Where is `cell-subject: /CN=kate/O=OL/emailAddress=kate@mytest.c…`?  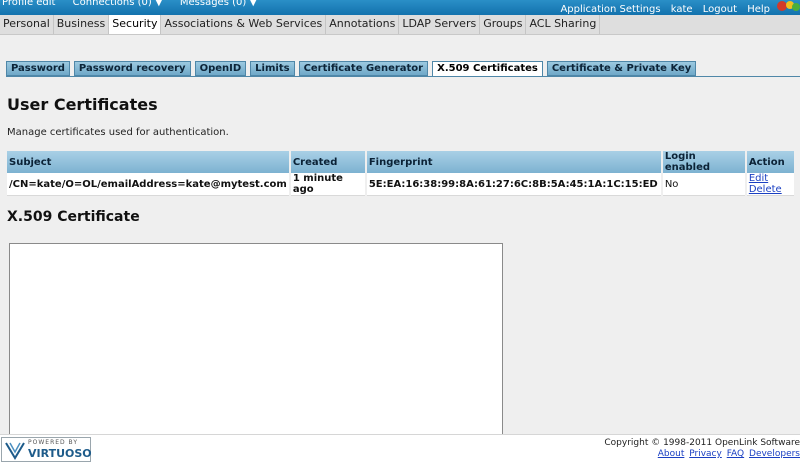 cell-subject: /CN=kate/O=OL/emailAddress=kate@mytest.c… is located at coordinates (149, 184).